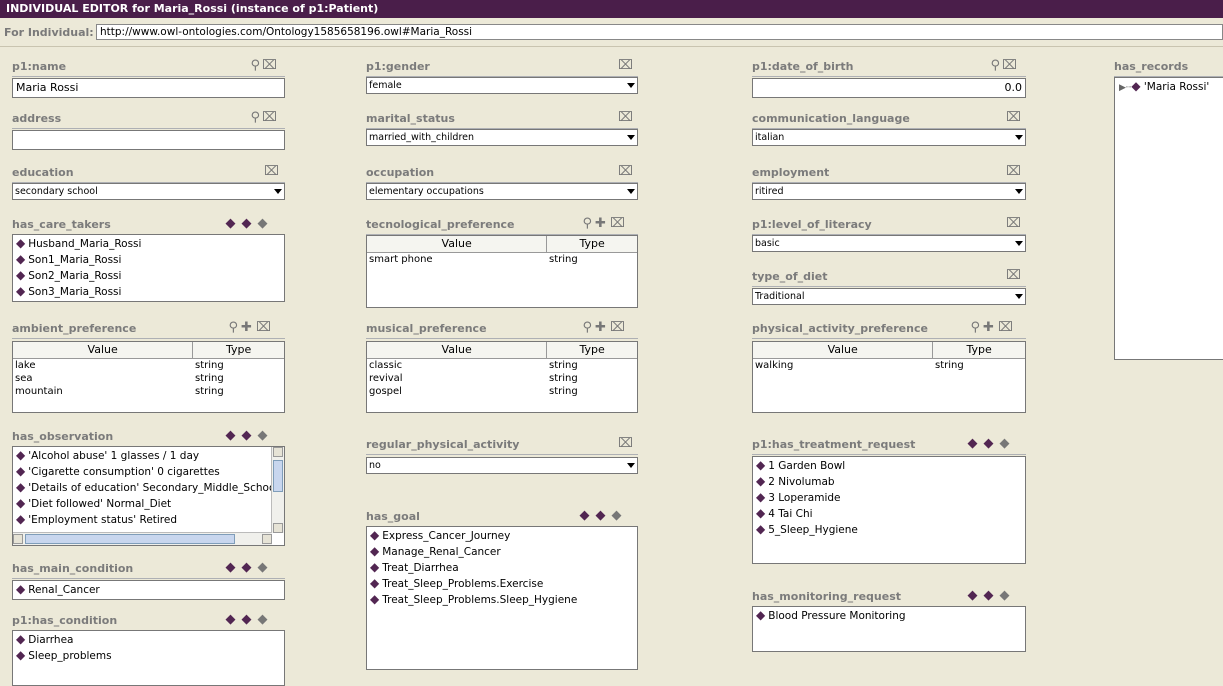 The width and height of the screenshot is (1223, 686). I want to click on list-item: ◆ Son1_Maria_Rossi, so click(148, 259).